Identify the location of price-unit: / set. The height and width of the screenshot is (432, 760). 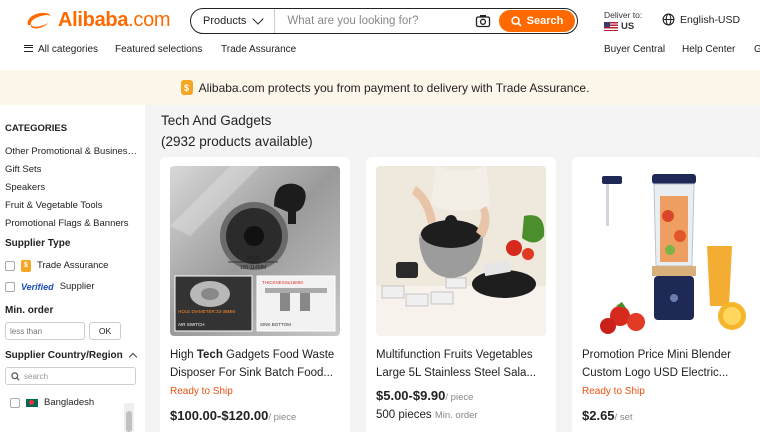
(623, 417).